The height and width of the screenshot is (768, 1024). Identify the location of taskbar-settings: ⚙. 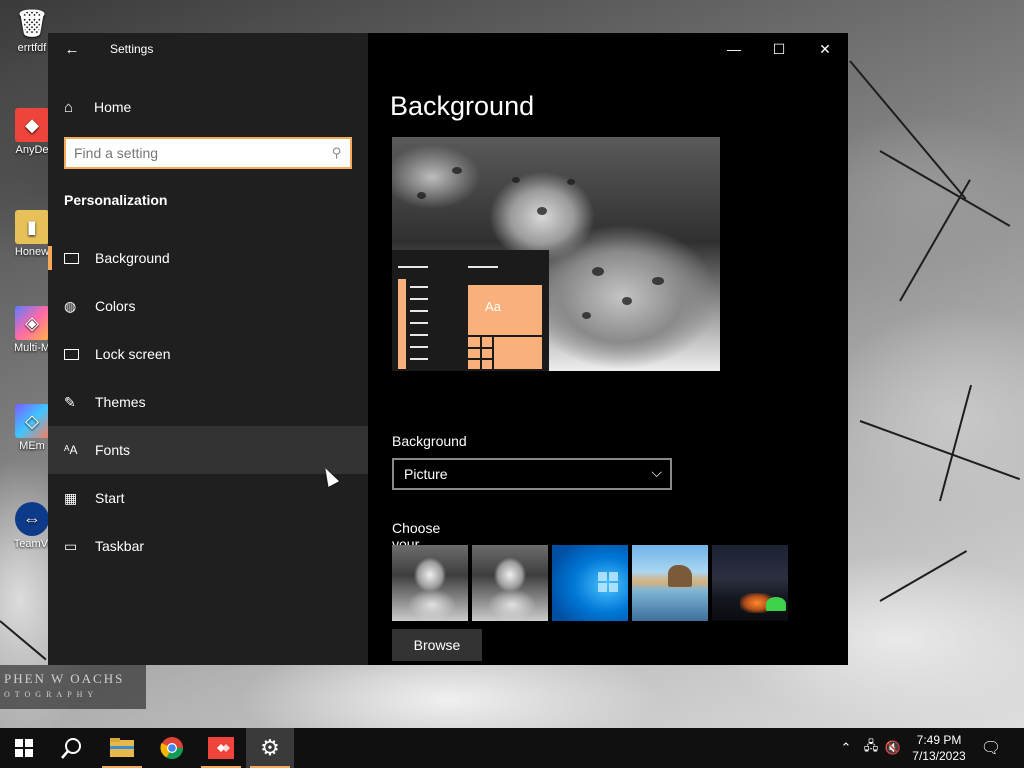
(270, 748).